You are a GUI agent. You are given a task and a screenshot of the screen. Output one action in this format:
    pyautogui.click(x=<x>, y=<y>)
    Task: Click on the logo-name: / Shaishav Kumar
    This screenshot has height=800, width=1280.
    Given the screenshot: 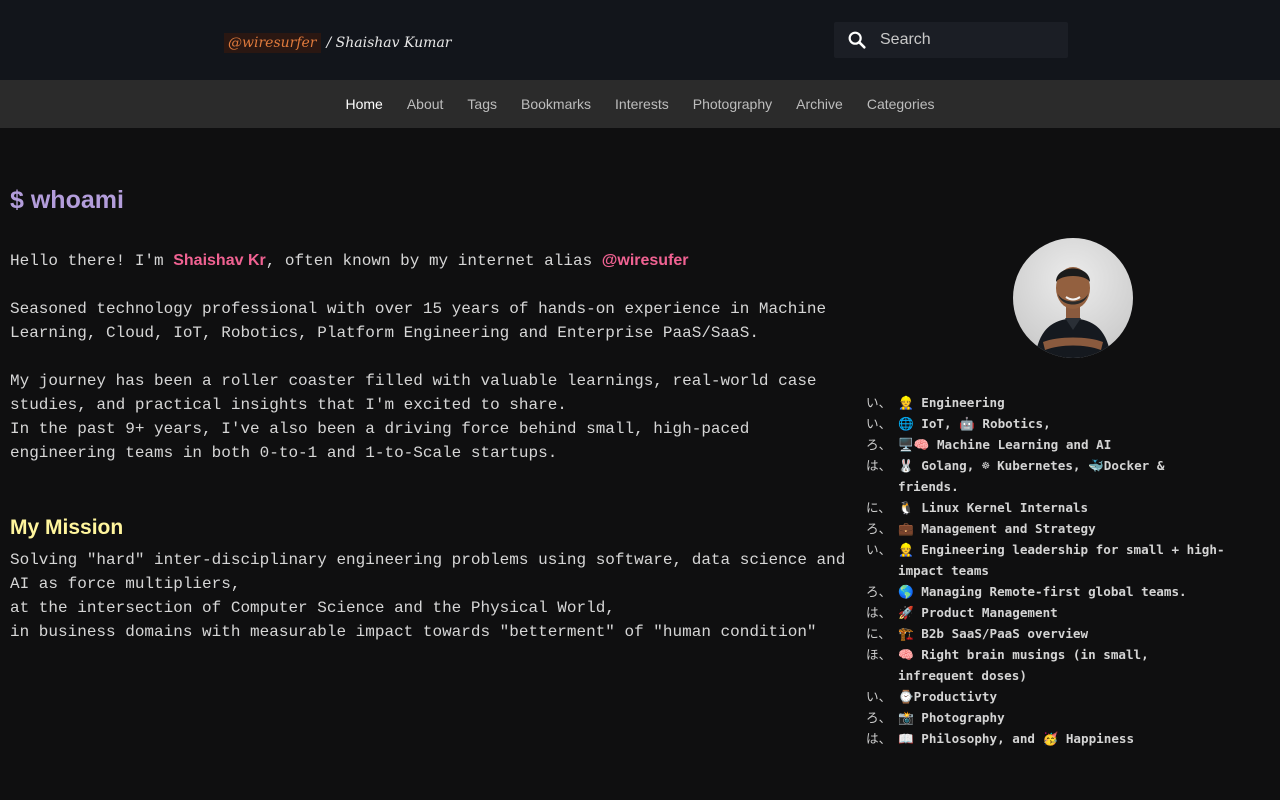 What is the action you would take?
    pyautogui.click(x=389, y=43)
    